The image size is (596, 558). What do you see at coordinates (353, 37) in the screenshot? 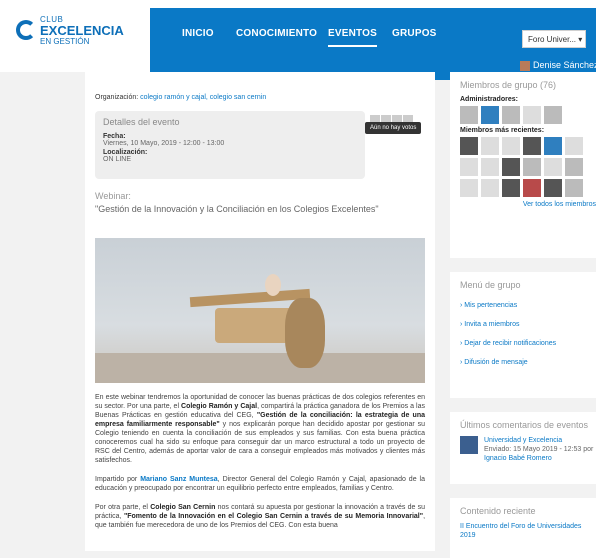
I see `nav-eventos: EVENTOS` at bounding box center [353, 37].